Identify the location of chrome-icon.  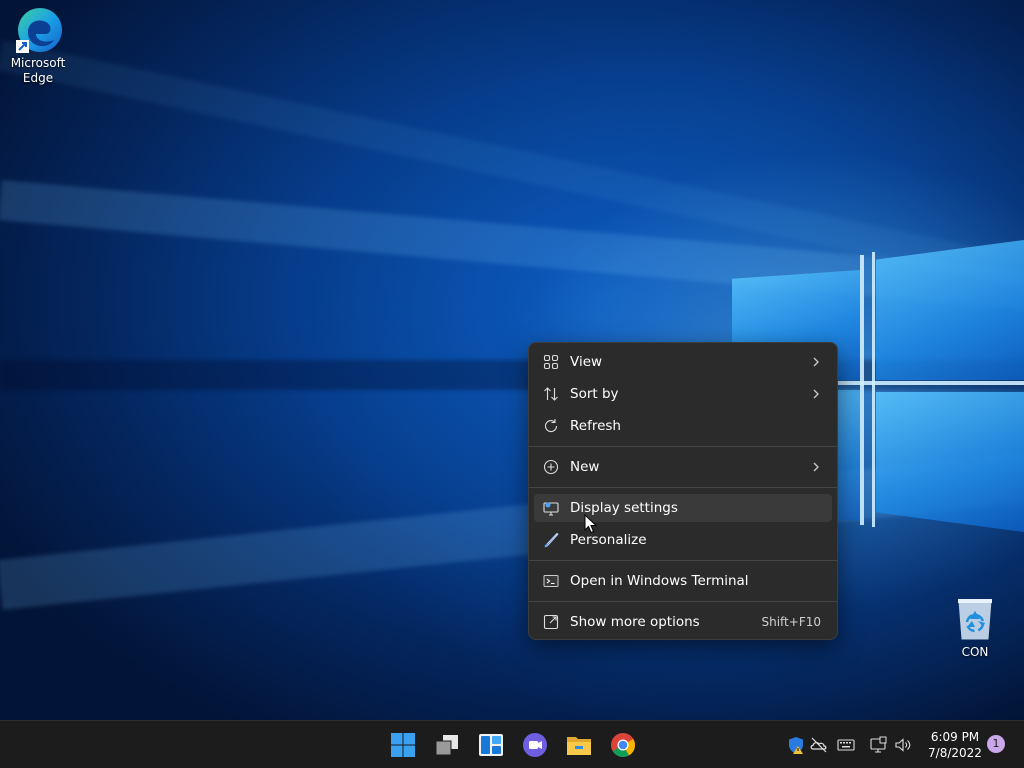
(623, 745).